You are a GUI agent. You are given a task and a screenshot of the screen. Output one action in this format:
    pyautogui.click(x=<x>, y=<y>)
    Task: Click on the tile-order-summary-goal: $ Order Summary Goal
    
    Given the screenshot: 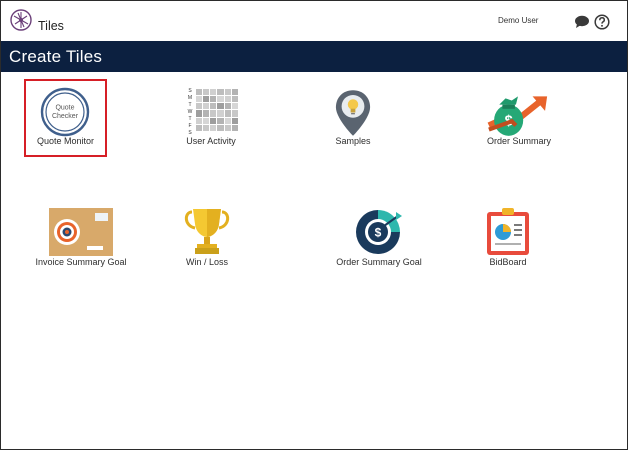 What is the action you would take?
    pyautogui.click(x=379, y=237)
    